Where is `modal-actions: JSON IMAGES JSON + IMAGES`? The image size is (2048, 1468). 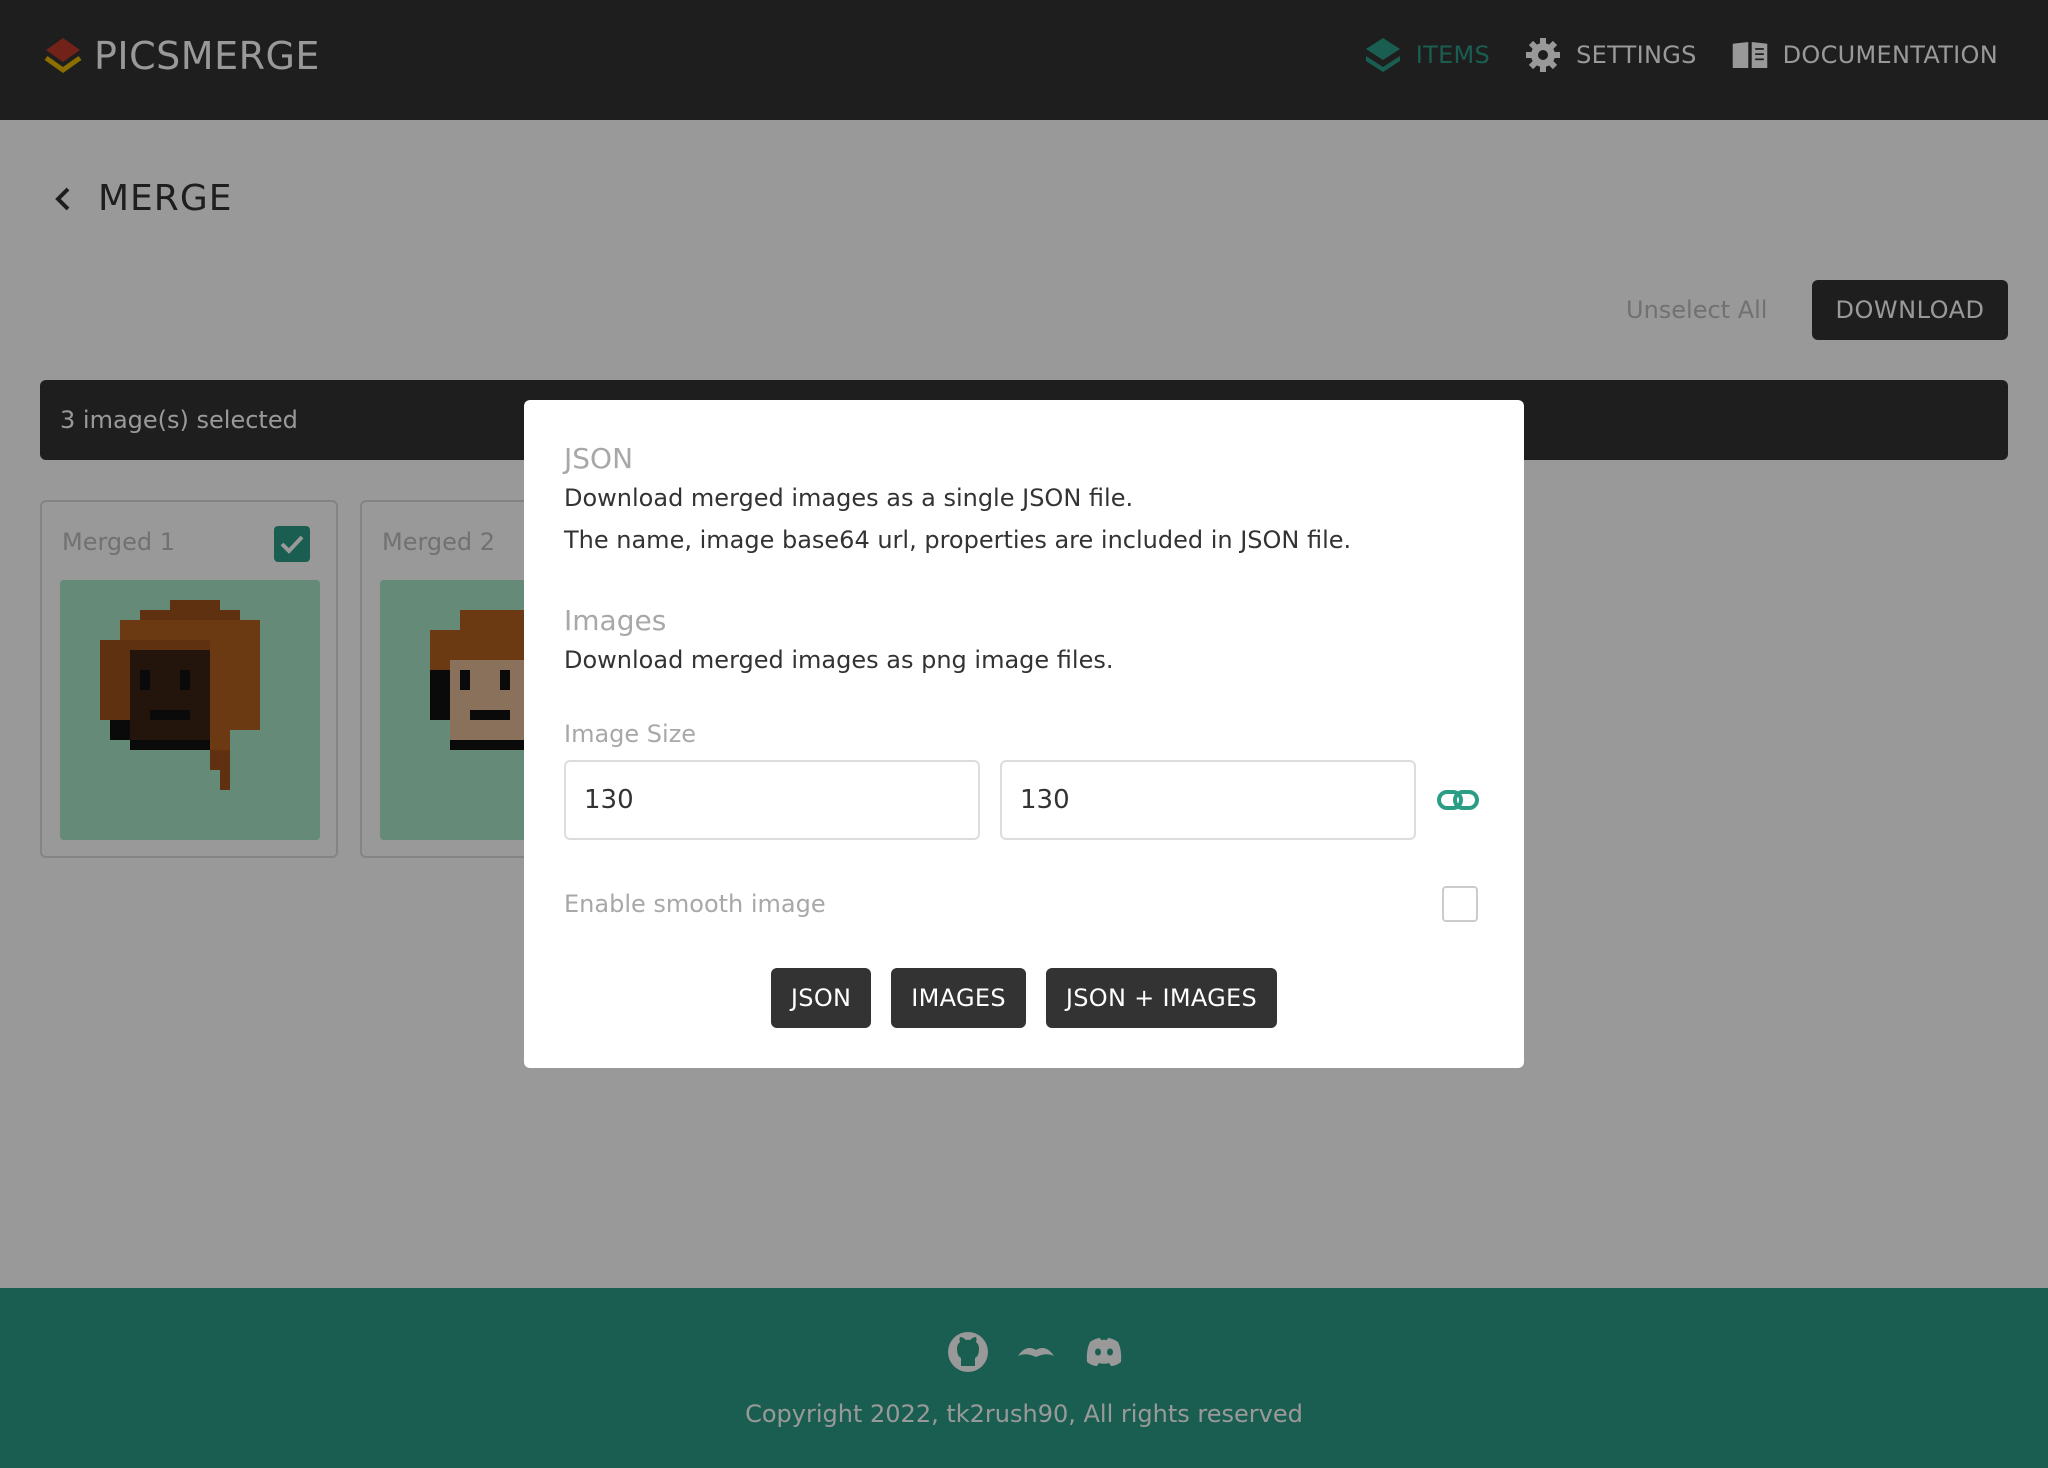
modal-actions: JSON IMAGES JSON + IMAGES is located at coordinates (1024, 998).